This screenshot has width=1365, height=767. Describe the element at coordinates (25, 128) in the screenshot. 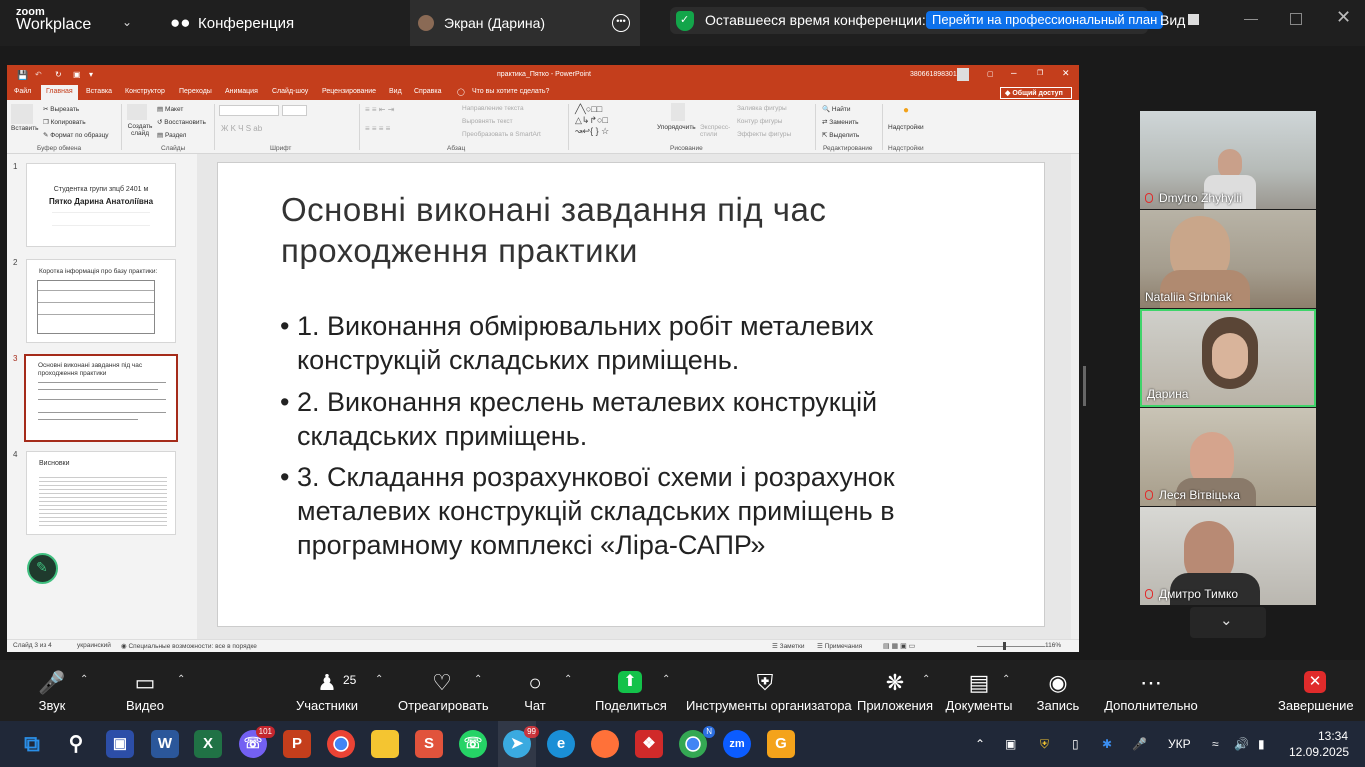

I see `paste-button: Вставить` at that location.